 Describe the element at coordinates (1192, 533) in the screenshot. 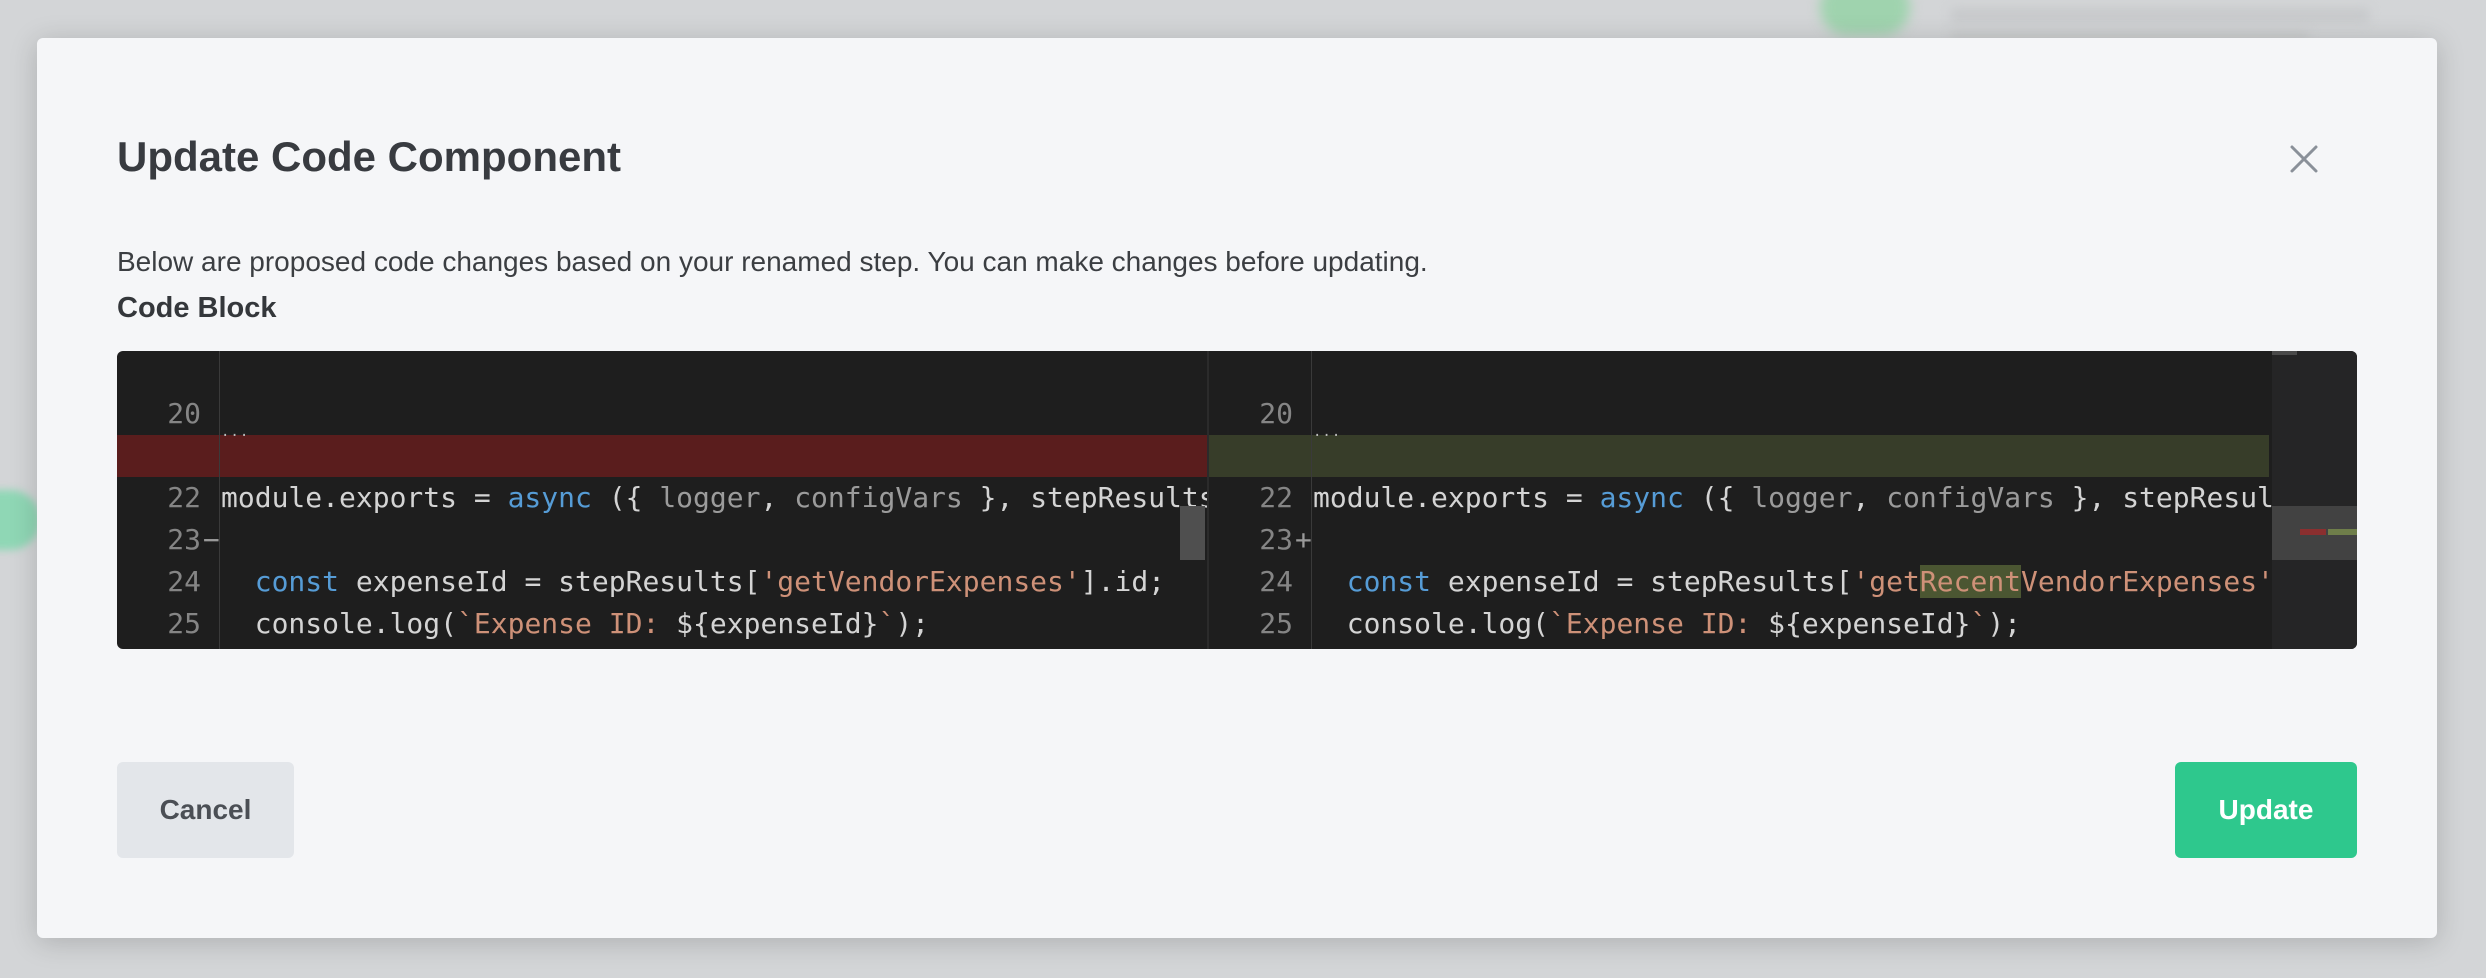

I see `vertical-scrollbar` at that location.